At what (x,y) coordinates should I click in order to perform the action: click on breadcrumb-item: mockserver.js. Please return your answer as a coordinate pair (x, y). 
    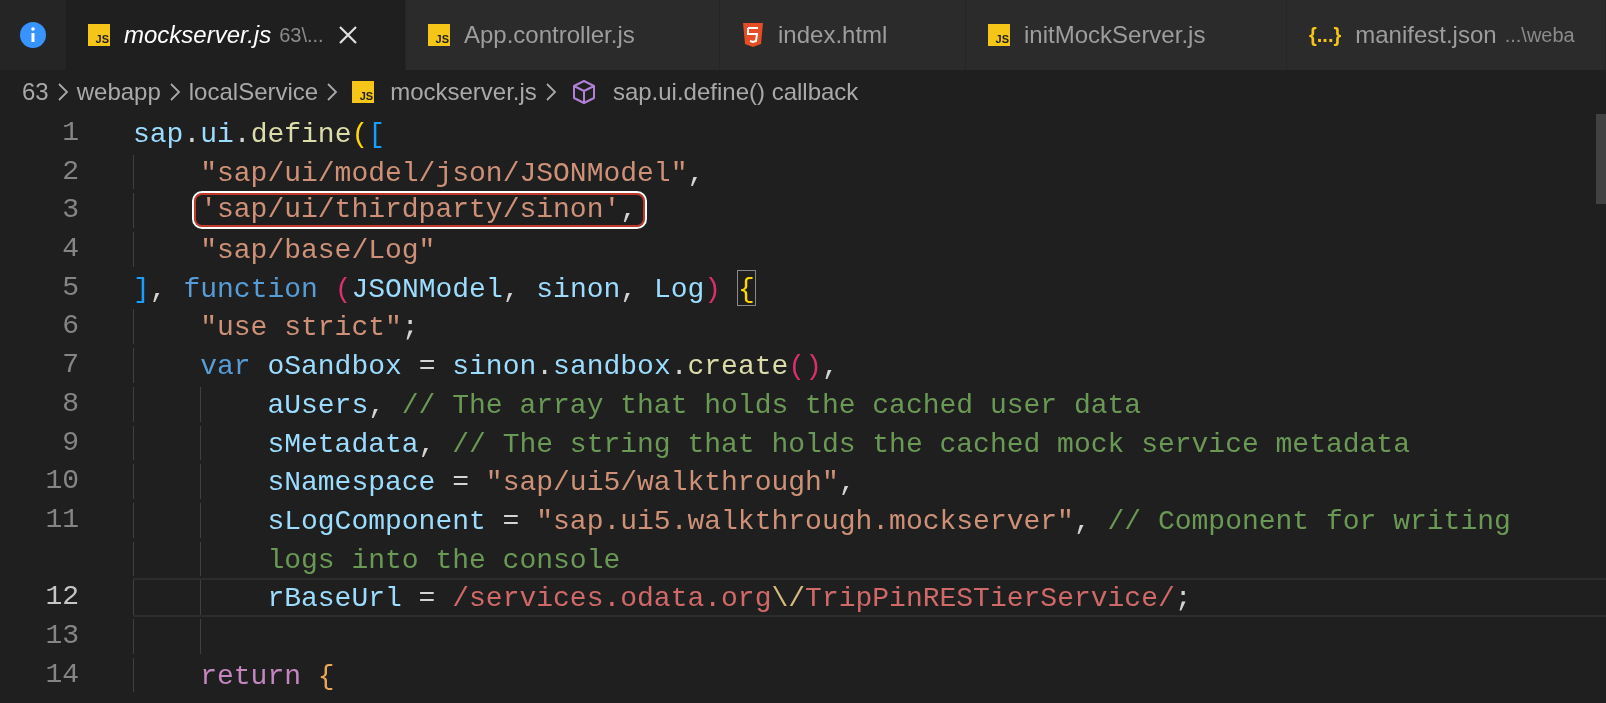
    Looking at the image, I should click on (463, 92).